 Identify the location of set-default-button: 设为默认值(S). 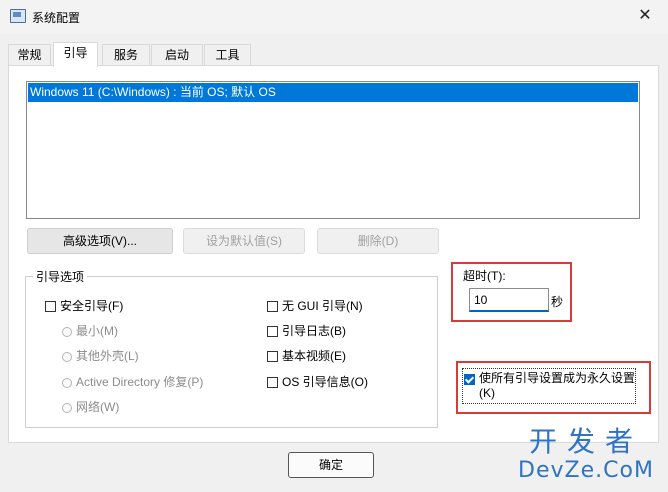
(244, 241).